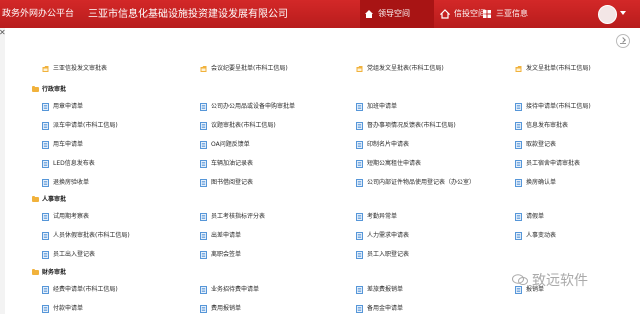 This screenshot has width=640, height=314. I want to click on form-link: 取款登记表, so click(535, 145).